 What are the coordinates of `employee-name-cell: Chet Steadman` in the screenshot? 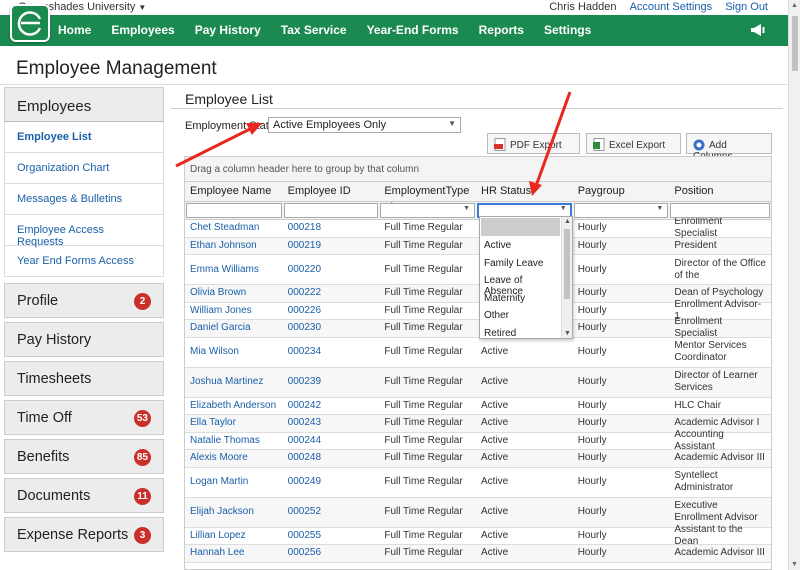 It's located at (234, 228).